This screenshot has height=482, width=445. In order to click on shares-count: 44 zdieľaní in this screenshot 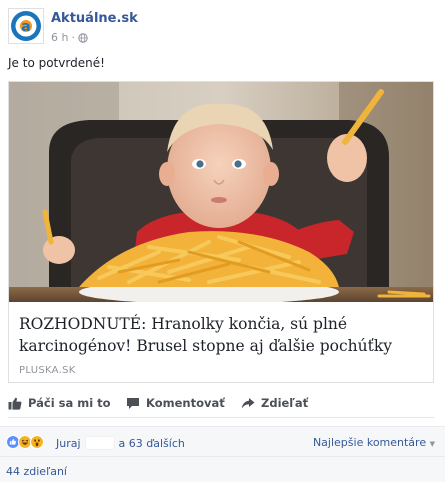, I will do `click(36, 471)`.